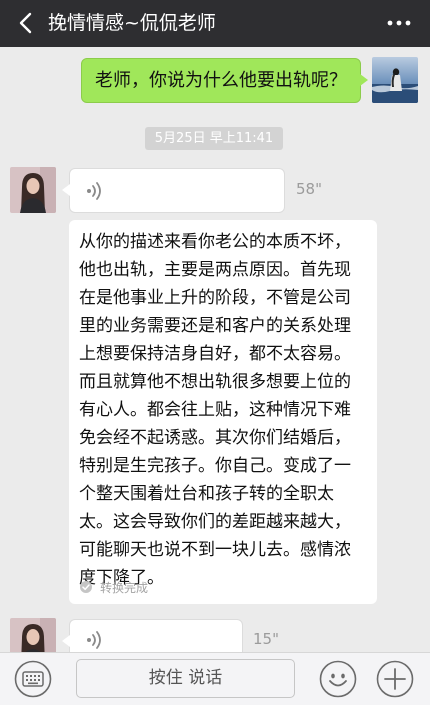  What do you see at coordinates (185, 678) in the screenshot?
I see `hold-to-talk-button: 按住 说话` at bounding box center [185, 678].